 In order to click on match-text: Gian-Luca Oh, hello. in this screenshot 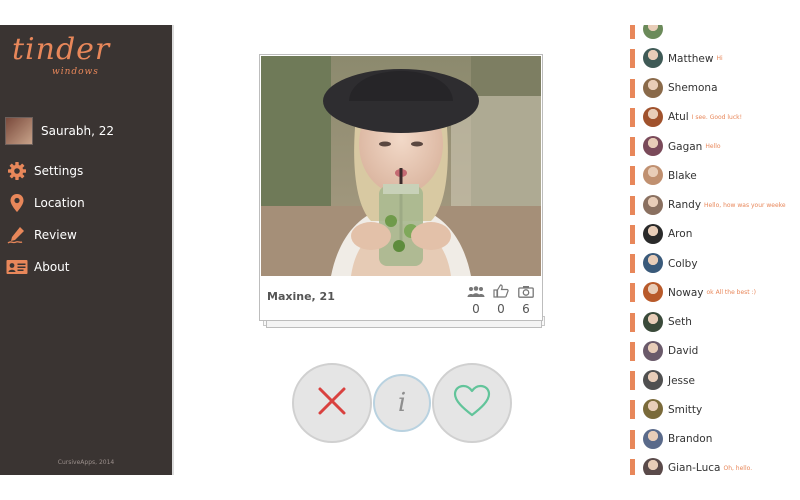, I will do `click(710, 464)`.